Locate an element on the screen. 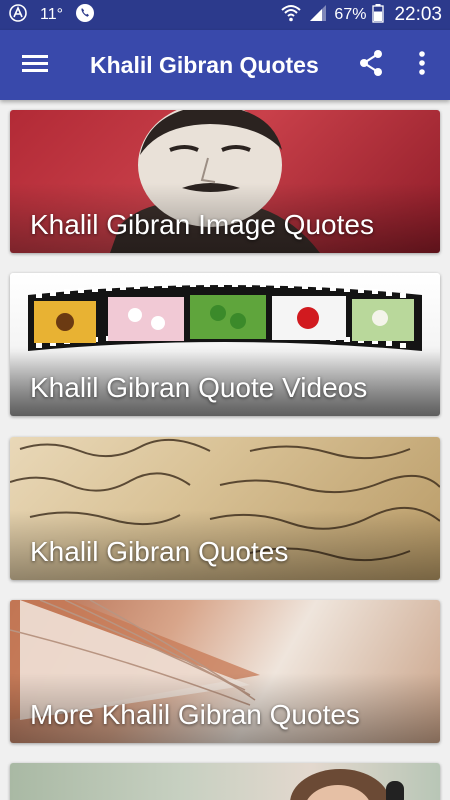 The width and height of the screenshot is (450, 800). share-icon is located at coordinates (371, 65).